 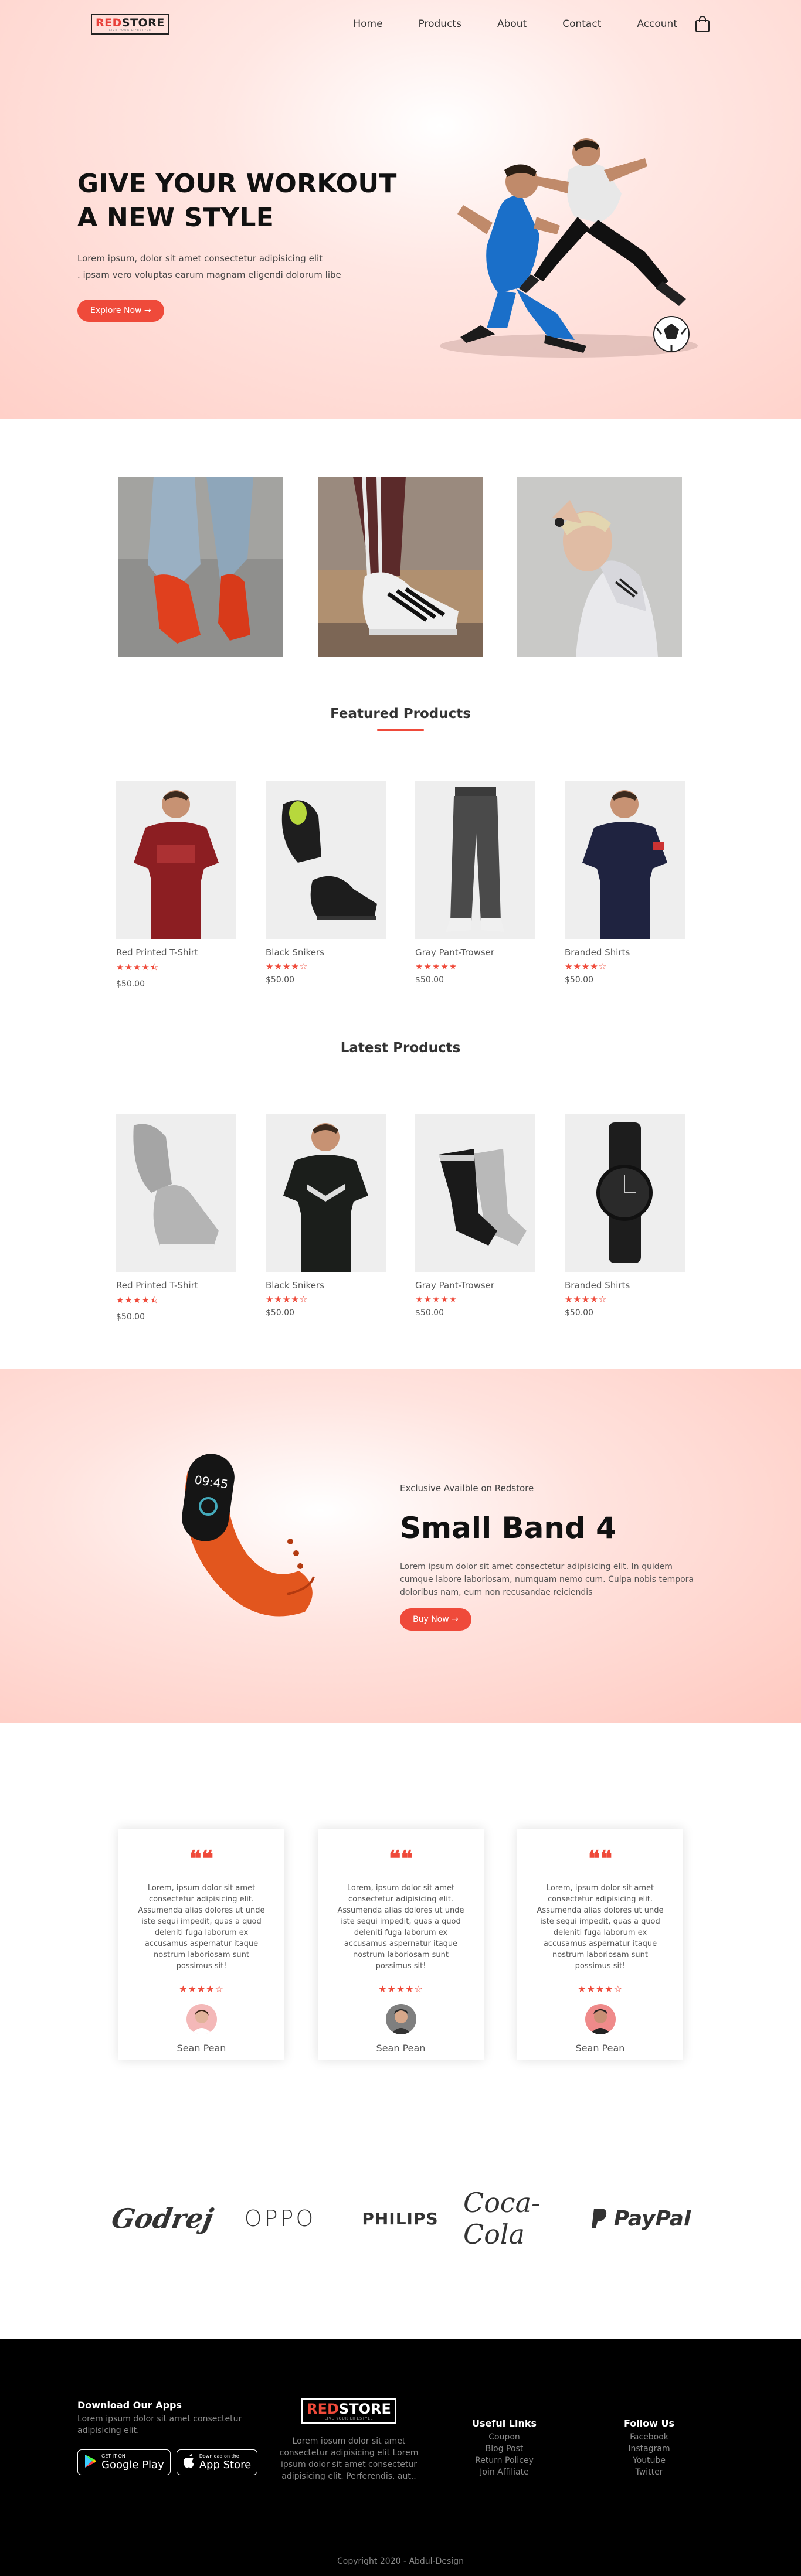 I want to click on follow-links-list: Facebook Instagram Youtube Twitter, so click(x=649, y=2454).